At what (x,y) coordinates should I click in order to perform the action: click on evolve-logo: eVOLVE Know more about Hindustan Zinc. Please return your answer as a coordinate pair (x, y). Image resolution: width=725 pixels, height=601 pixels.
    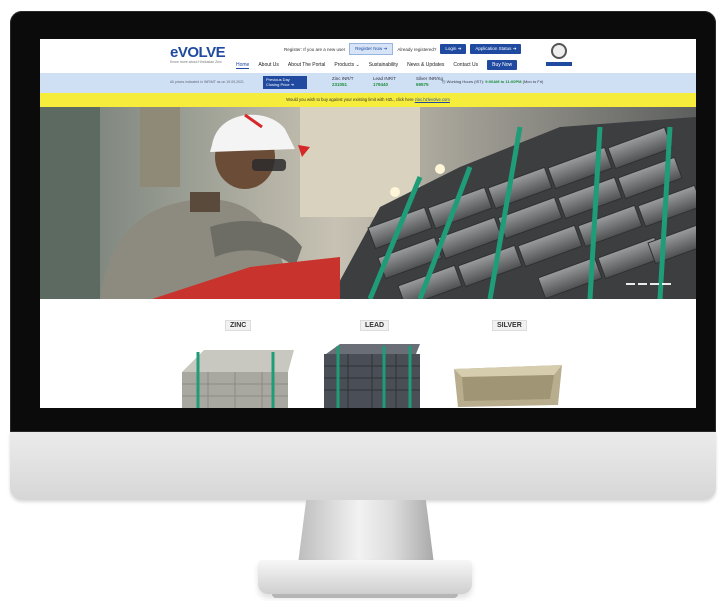
    Looking at the image, I should click on (198, 56).